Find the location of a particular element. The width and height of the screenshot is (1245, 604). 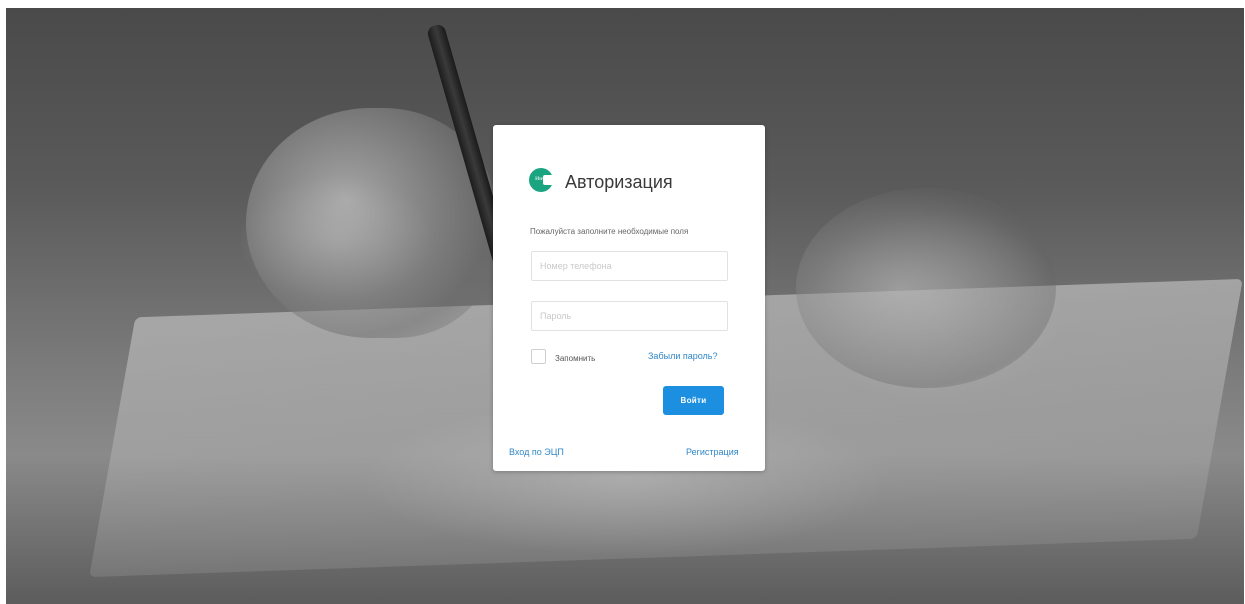

brand-logo-icon: ИнФино is located at coordinates (542, 180).